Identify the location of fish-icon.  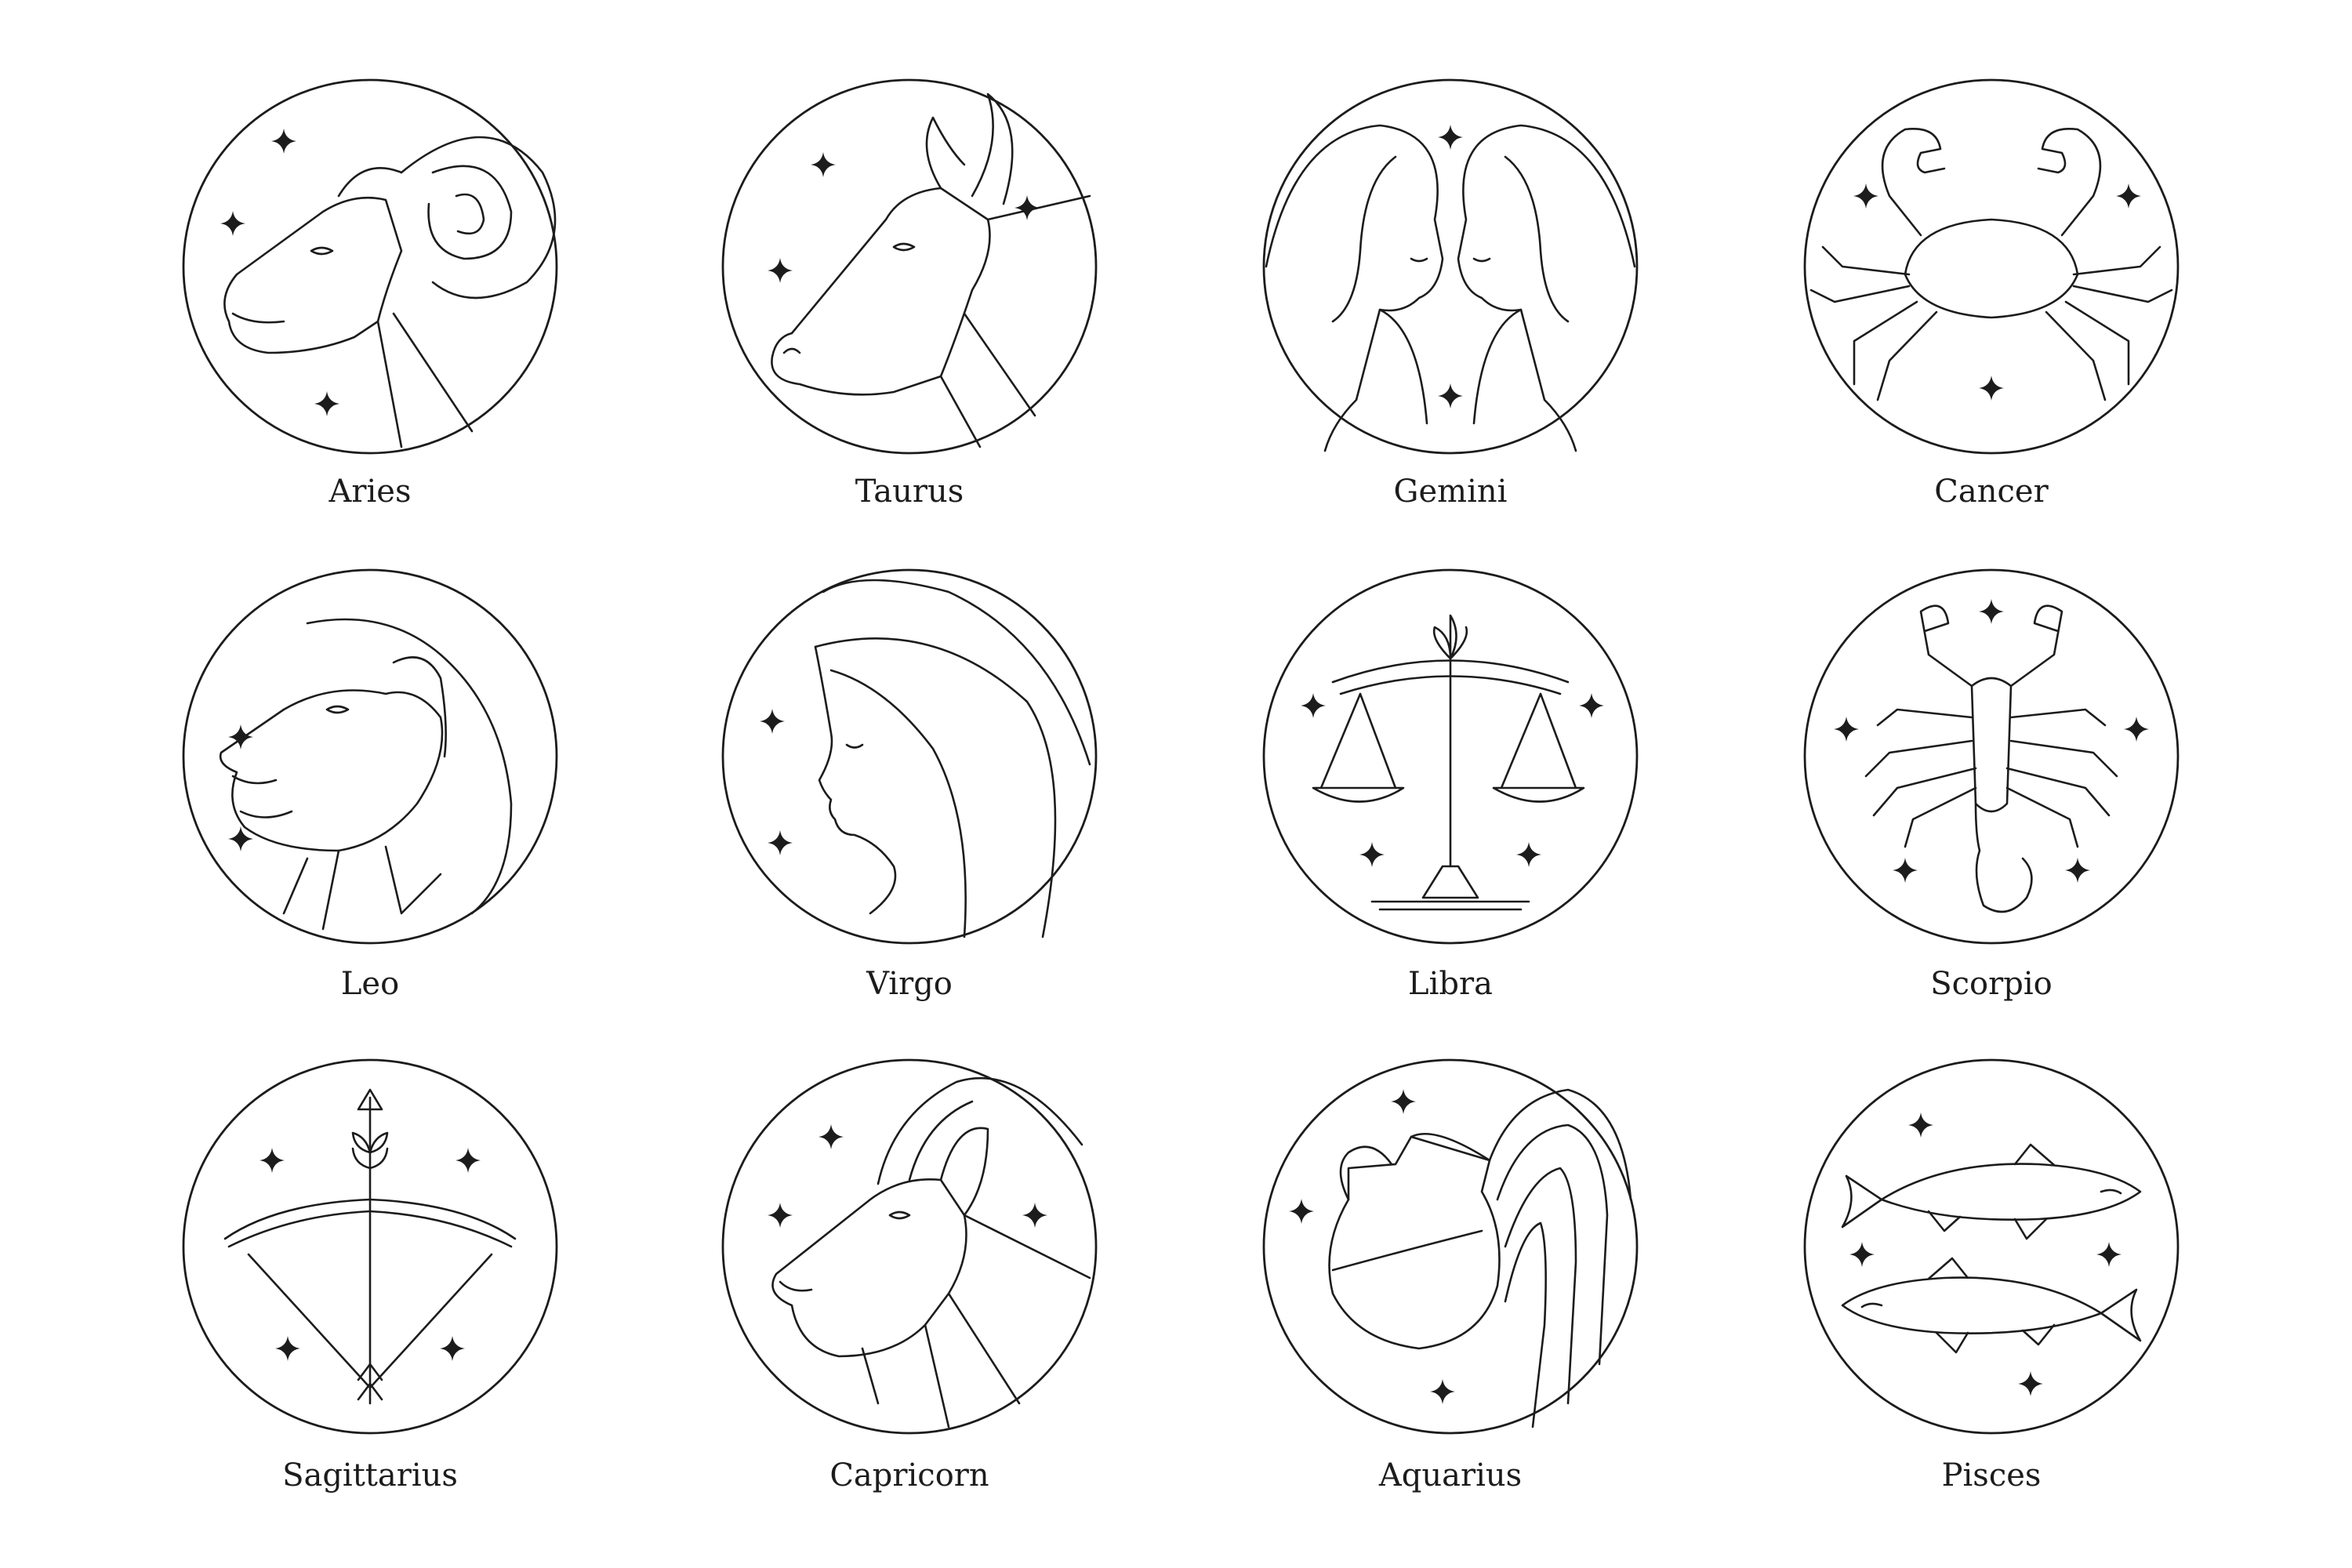
(1992, 1248).